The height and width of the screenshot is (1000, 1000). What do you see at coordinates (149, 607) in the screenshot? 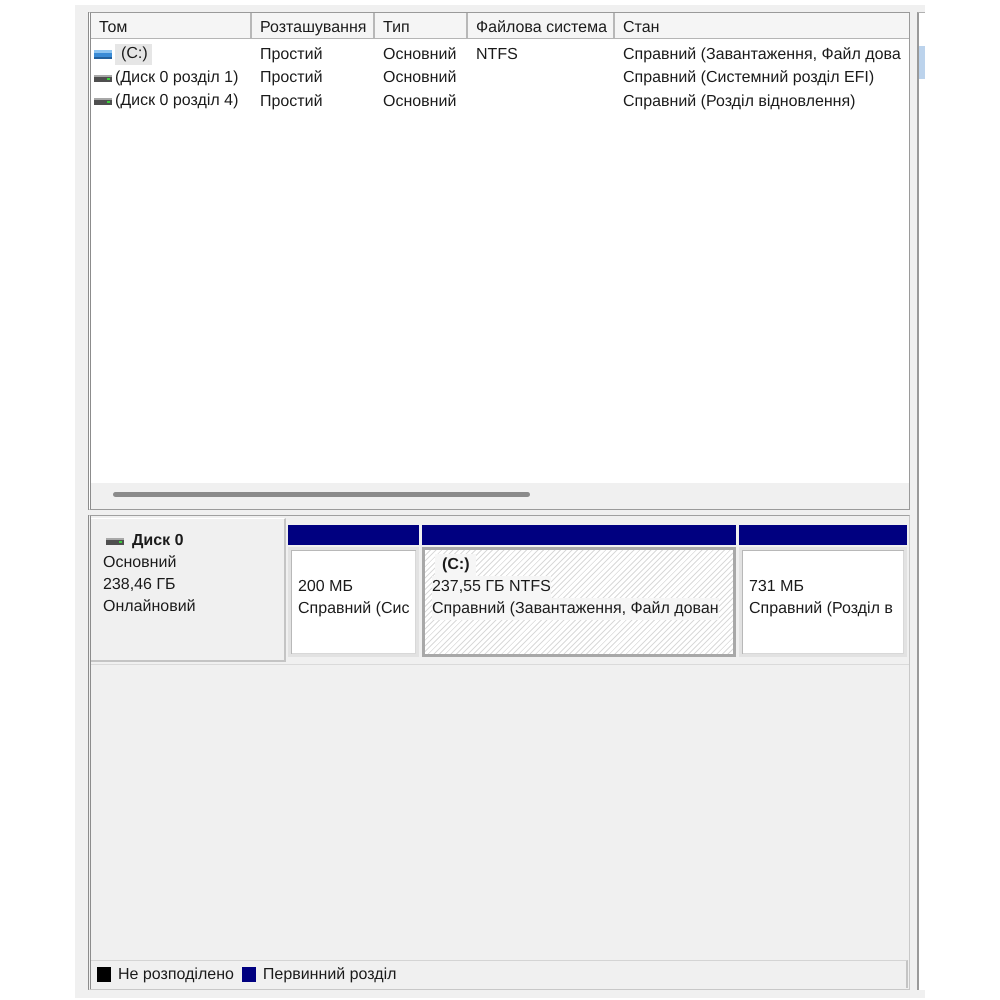
I see `disk-status: Онлайновий` at bounding box center [149, 607].